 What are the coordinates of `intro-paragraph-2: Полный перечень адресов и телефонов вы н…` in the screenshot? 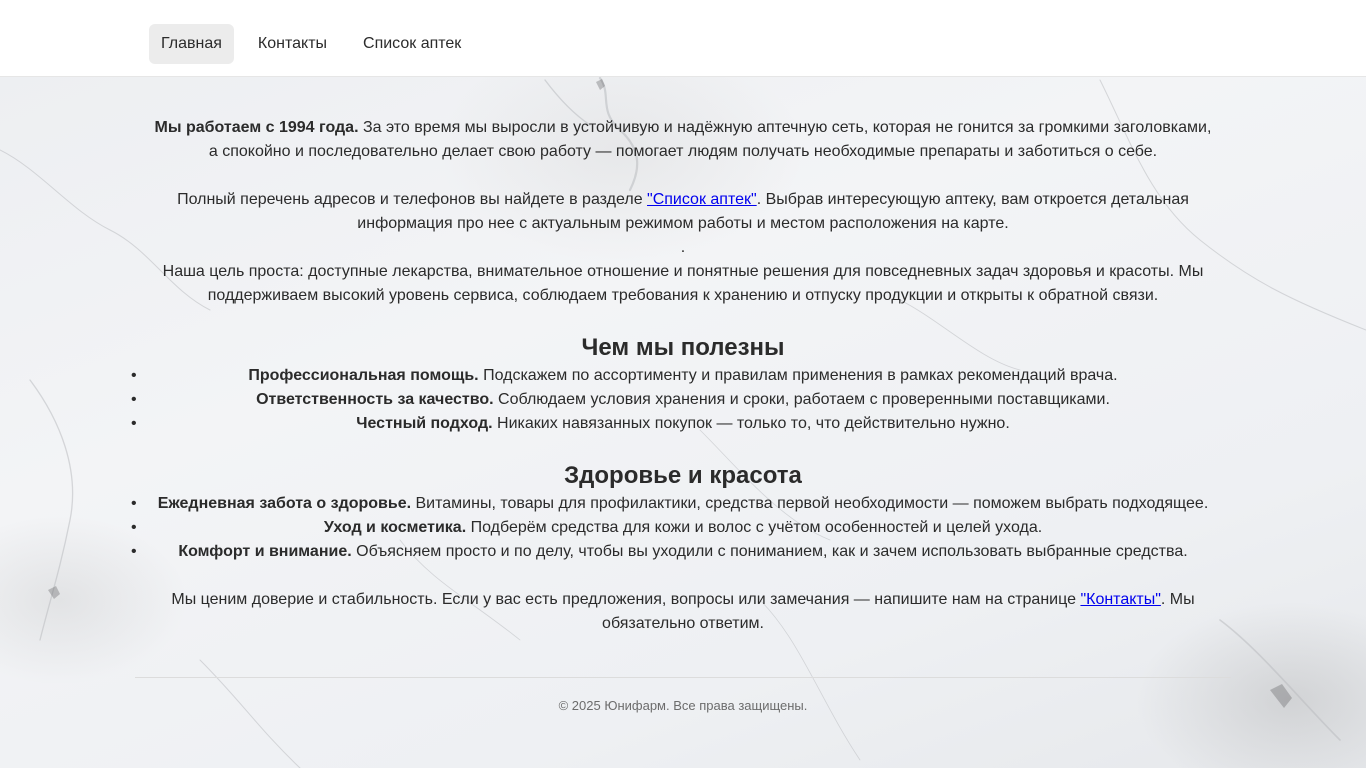 It's located at (683, 212).